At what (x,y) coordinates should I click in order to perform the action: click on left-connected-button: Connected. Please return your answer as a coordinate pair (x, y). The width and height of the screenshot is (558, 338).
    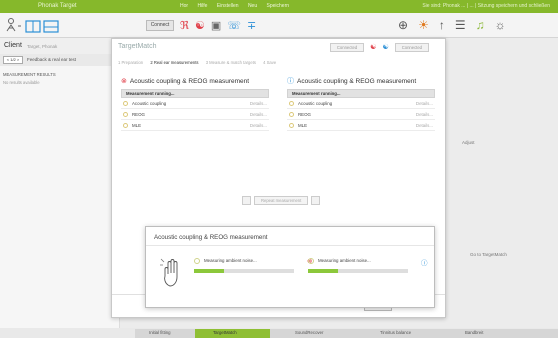
    Looking at the image, I should click on (347, 47).